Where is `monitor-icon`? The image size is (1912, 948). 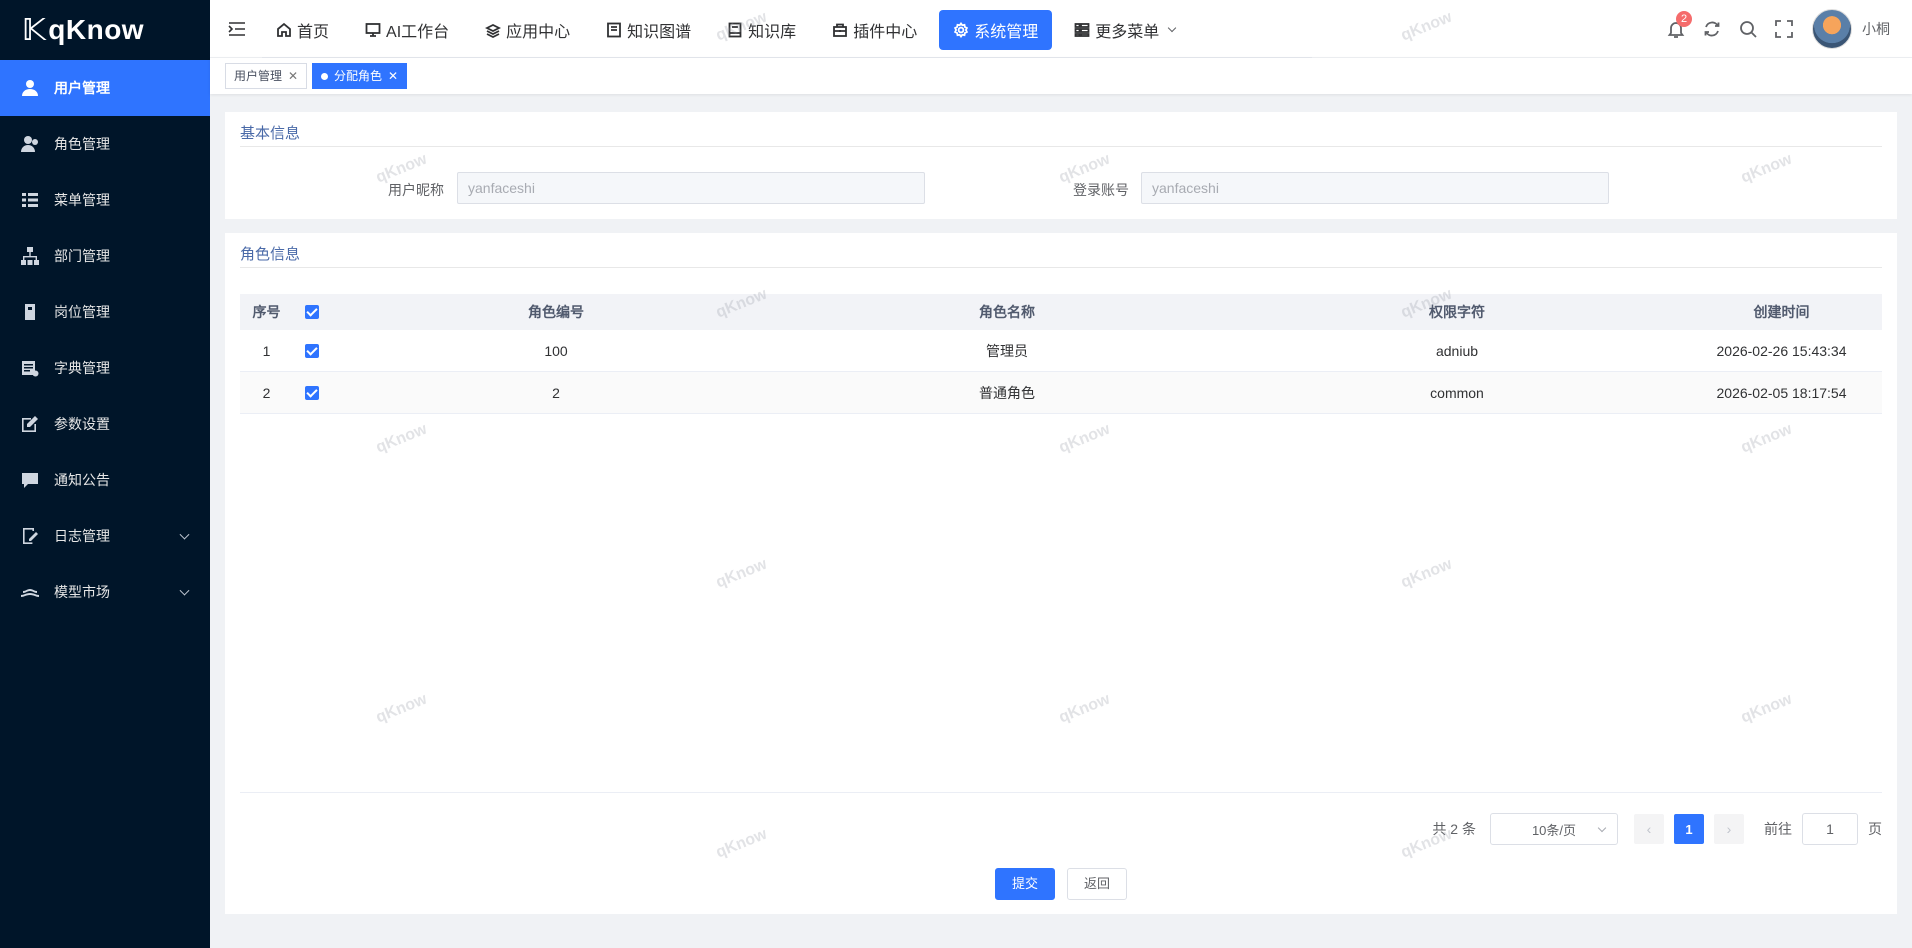 monitor-icon is located at coordinates (373, 30).